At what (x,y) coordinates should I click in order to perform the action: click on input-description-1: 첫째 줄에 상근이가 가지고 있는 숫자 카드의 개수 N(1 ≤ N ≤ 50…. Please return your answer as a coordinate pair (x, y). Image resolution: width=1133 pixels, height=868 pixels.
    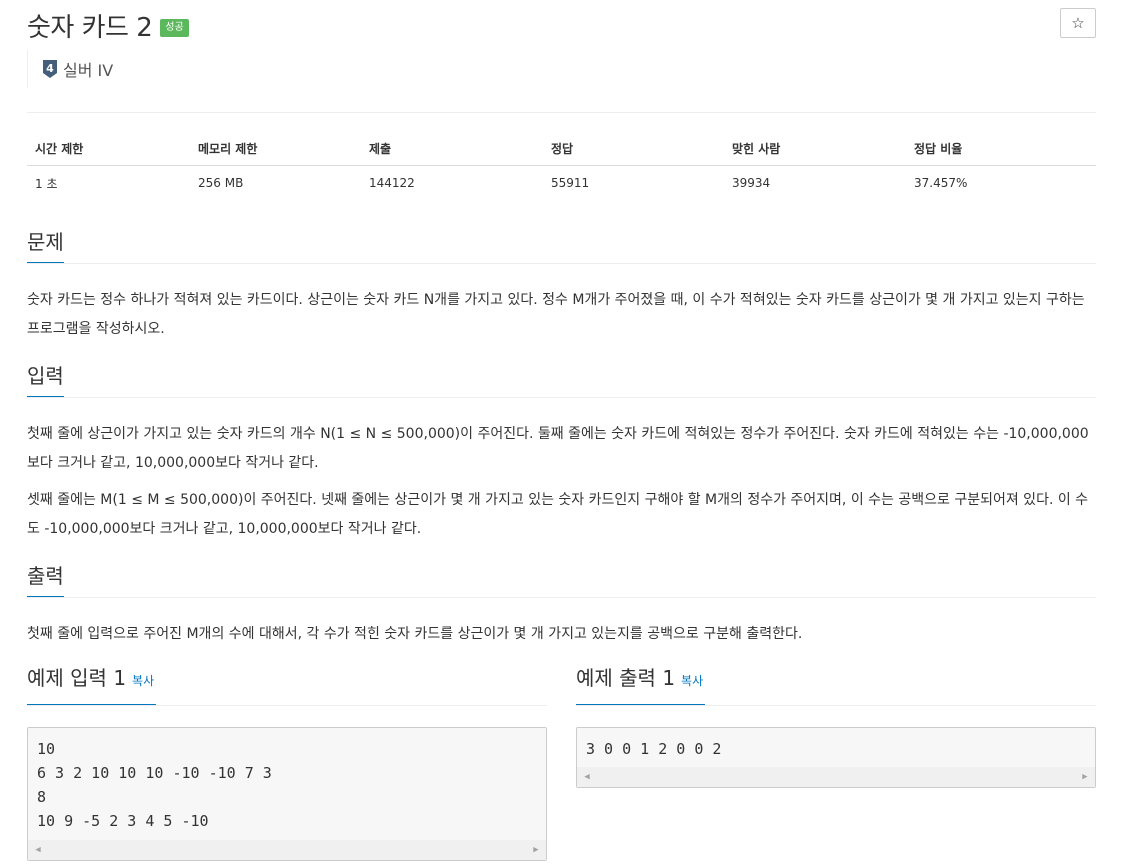
    Looking at the image, I should click on (558, 448).